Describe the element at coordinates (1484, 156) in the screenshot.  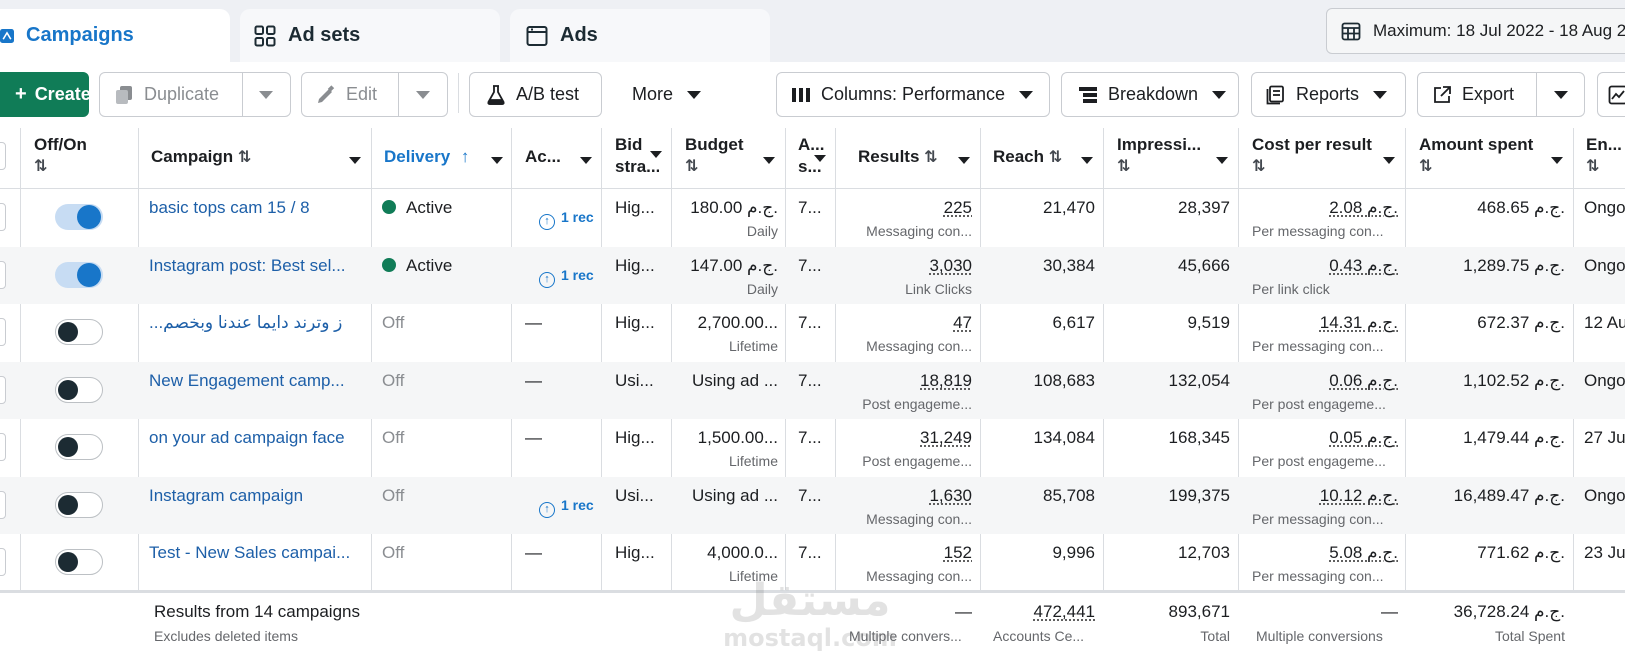
I see `column-header-amount-spent: Amount spent ⇅` at that location.